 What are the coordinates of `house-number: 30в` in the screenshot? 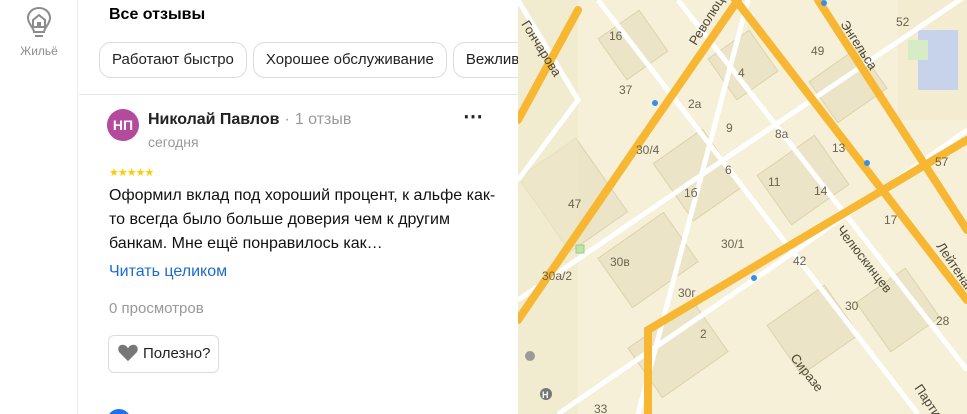 It's located at (620, 262).